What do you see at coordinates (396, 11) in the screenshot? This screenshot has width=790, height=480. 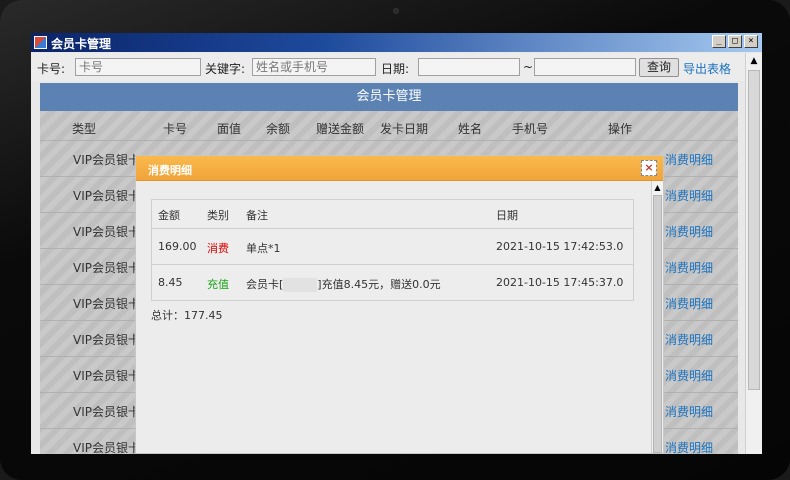 I see `camera-icon` at bounding box center [396, 11].